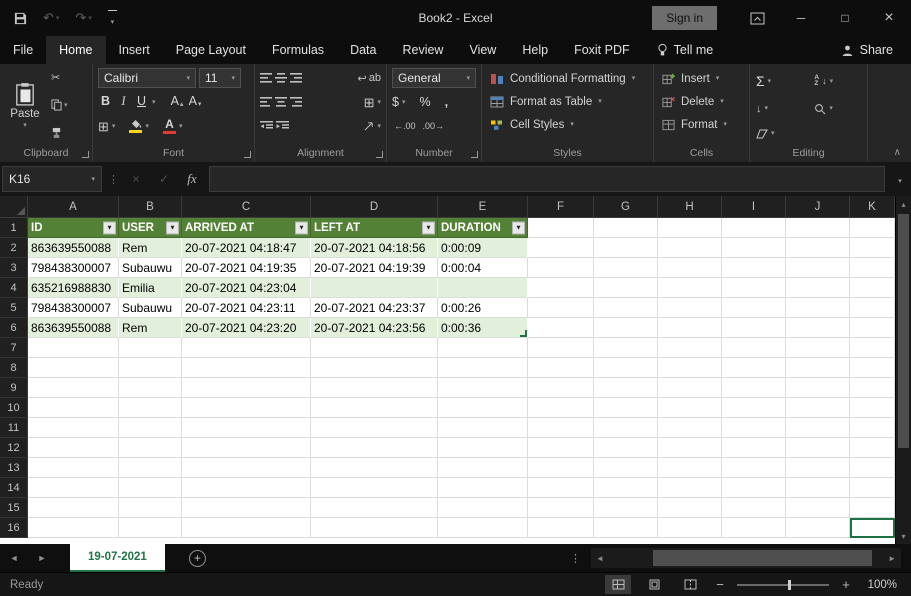 The width and height of the screenshot is (911, 596). What do you see at coordinates (246, 468) in the screenshot?
I see `cell-C13` at bounding box center [246, 468].